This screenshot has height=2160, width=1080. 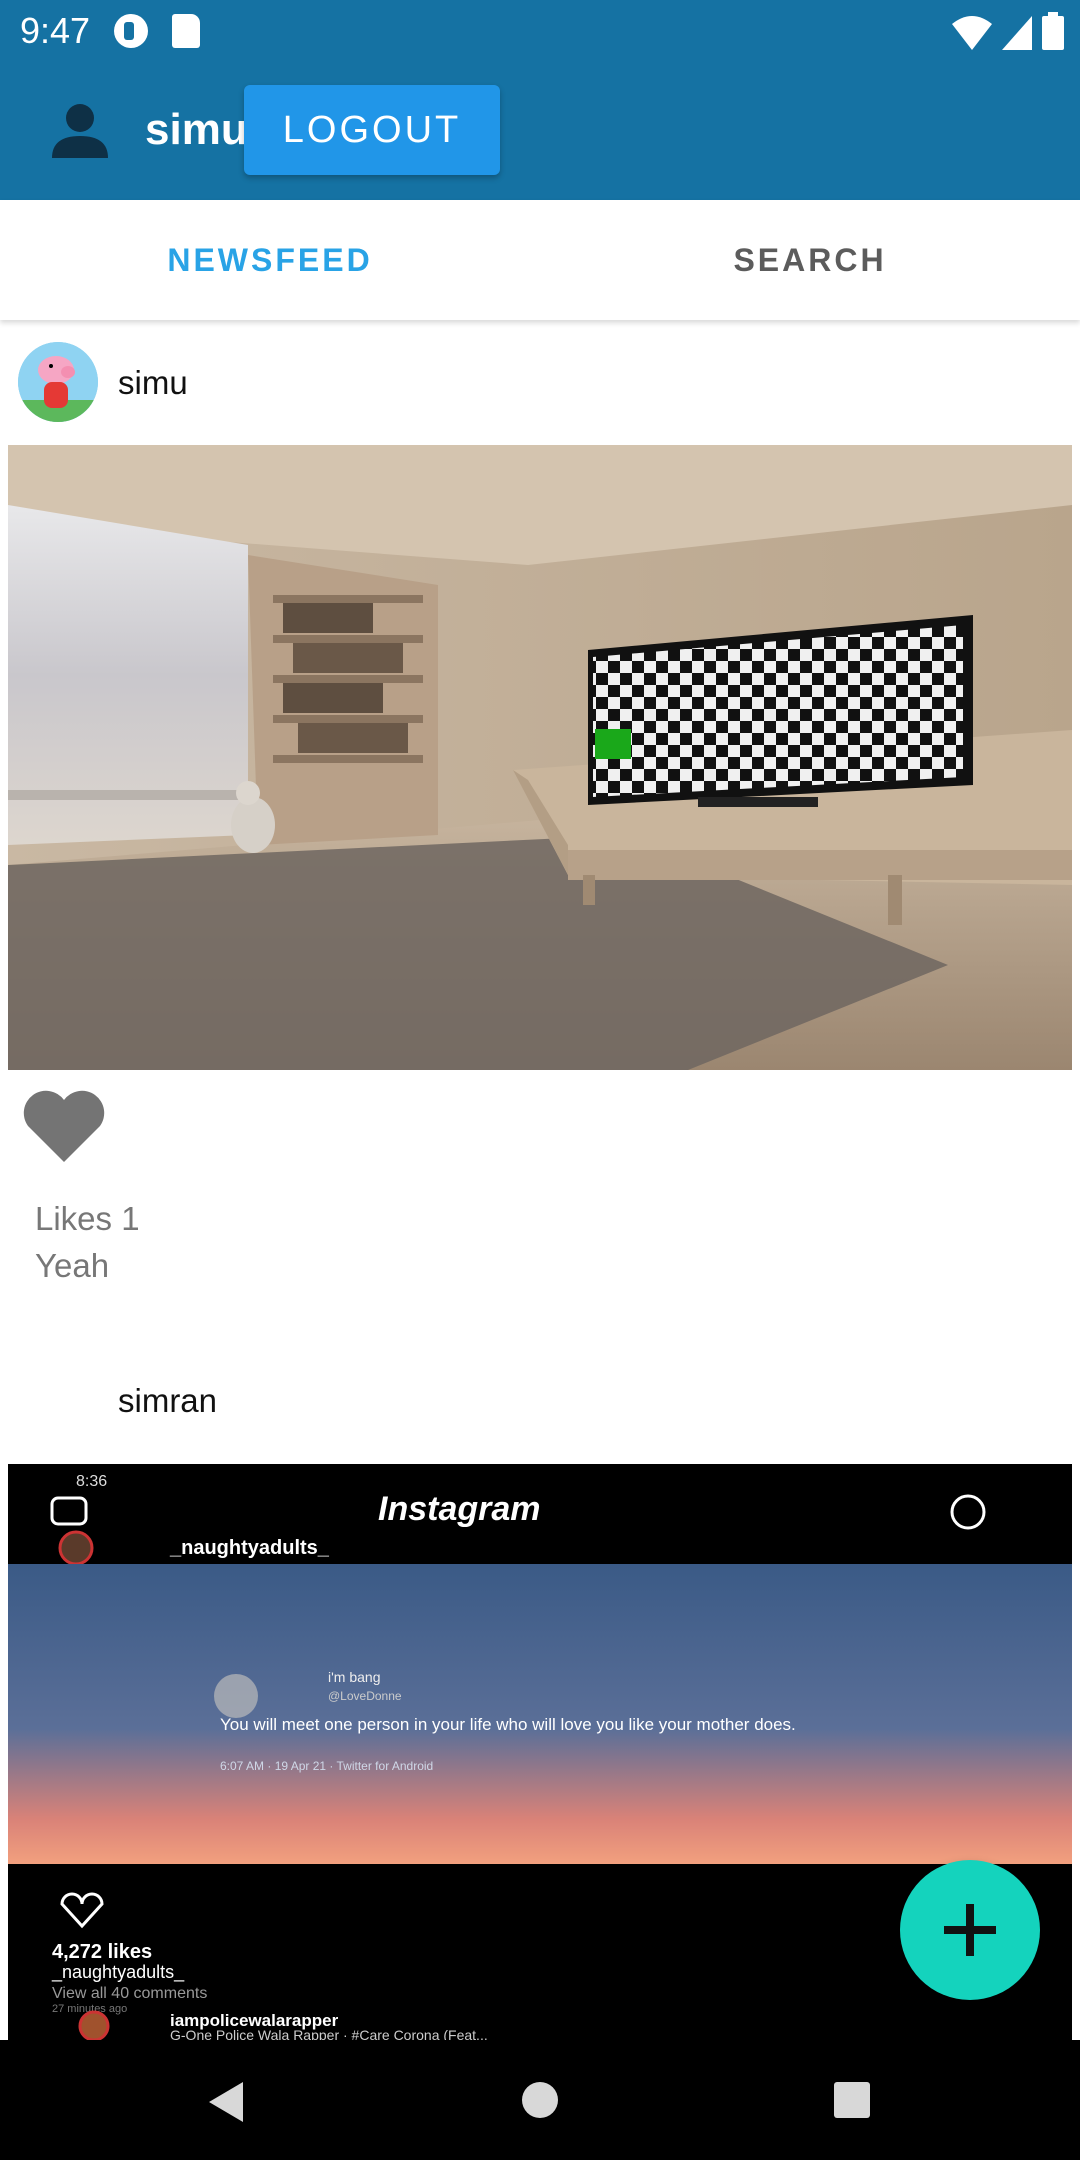 I want to click on heart-icon, so click(x=64, y=1126).